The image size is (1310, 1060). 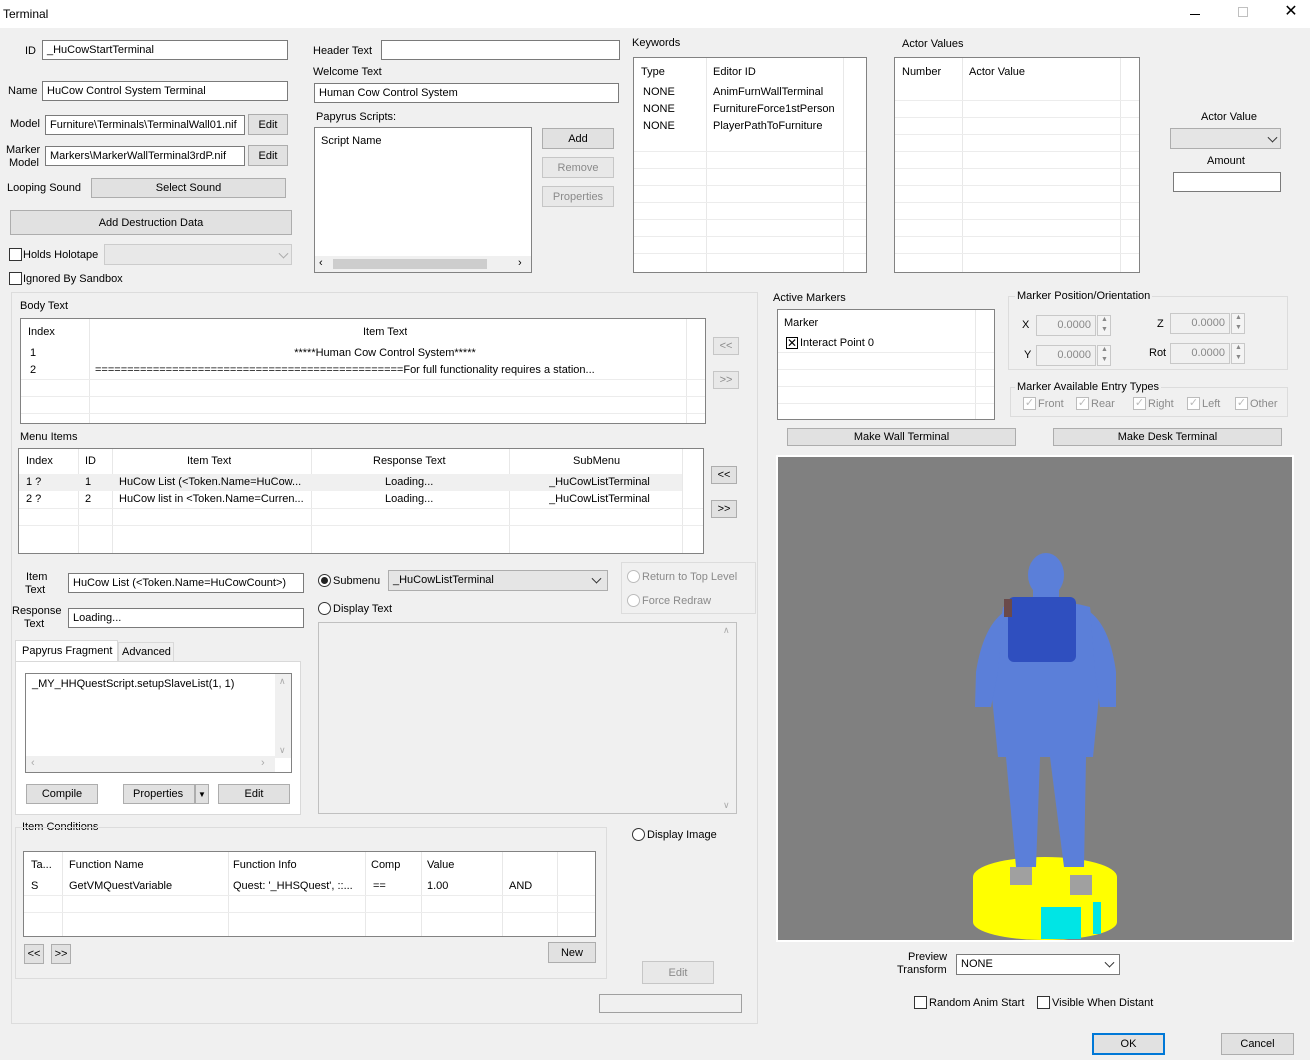 What do you see at coordinates (750, 126) in the screenshot?
I see `keyword-row: NONE PlayerPathToFurniture` at bounding box center [750, 126].